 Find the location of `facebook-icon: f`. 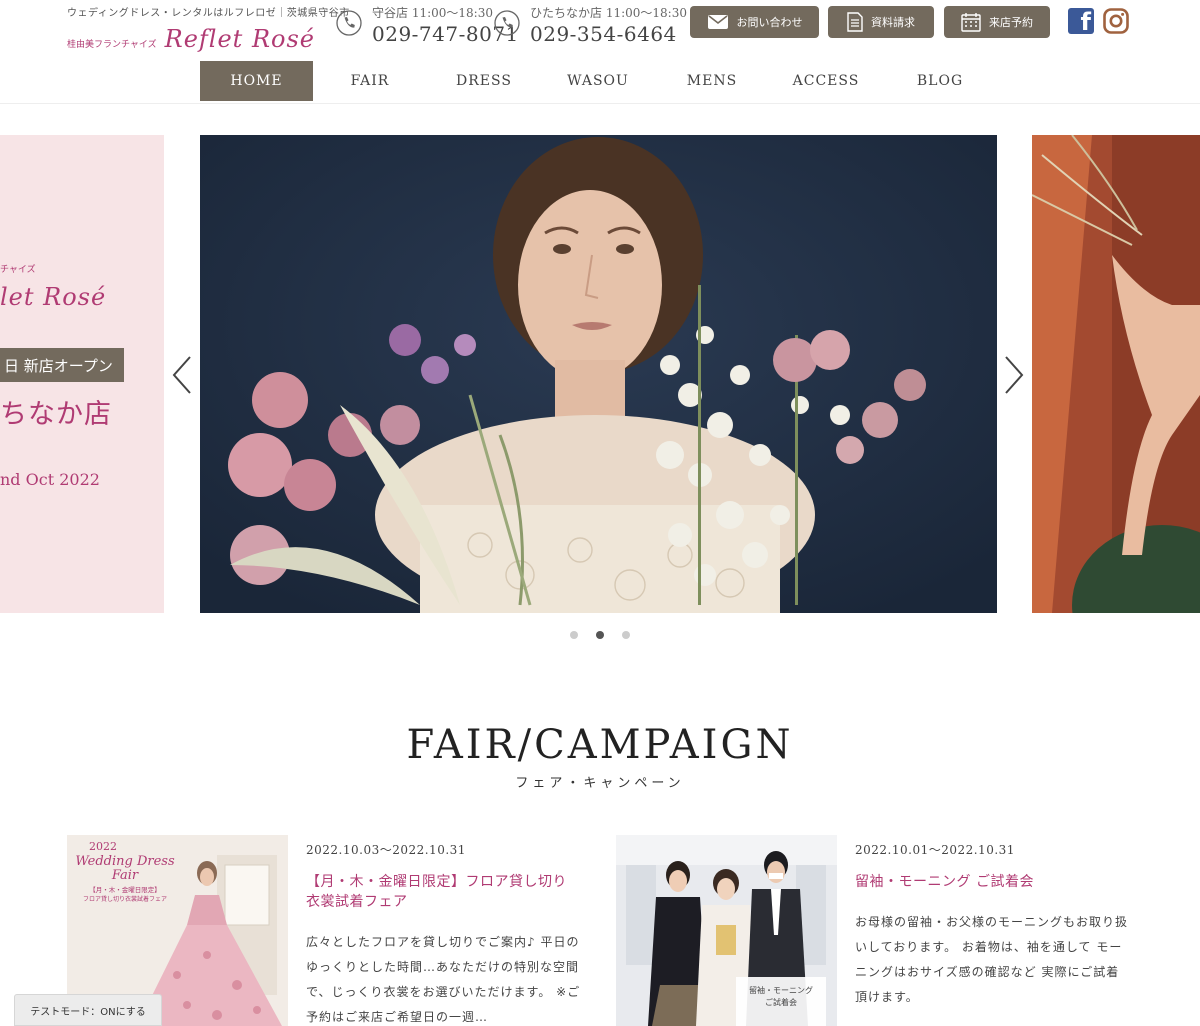

facebook-icon: f is located at coordinates (1081, 21).